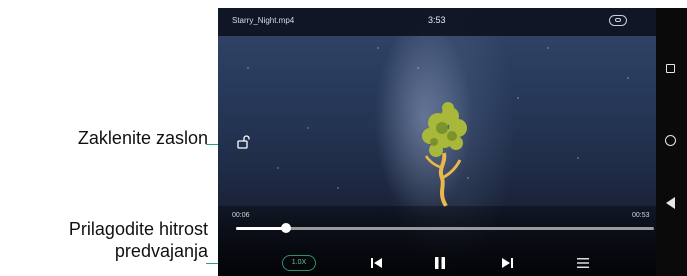  I want to click on playback-speed-callout-line1: Prilagodite hitrost, so click(138, 229).